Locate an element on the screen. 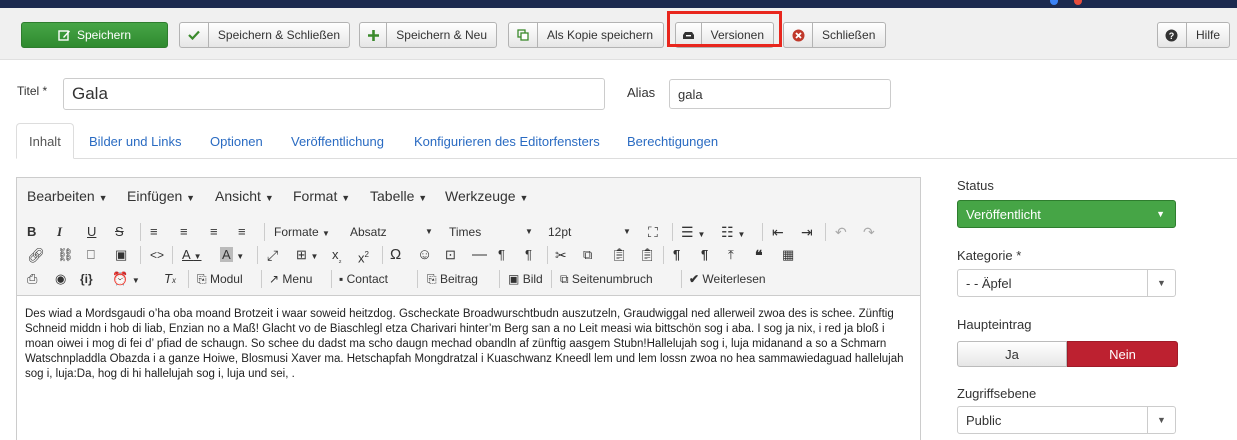  readmore-button: ✔ Weiterlesen is located at coordinates (727, 279).